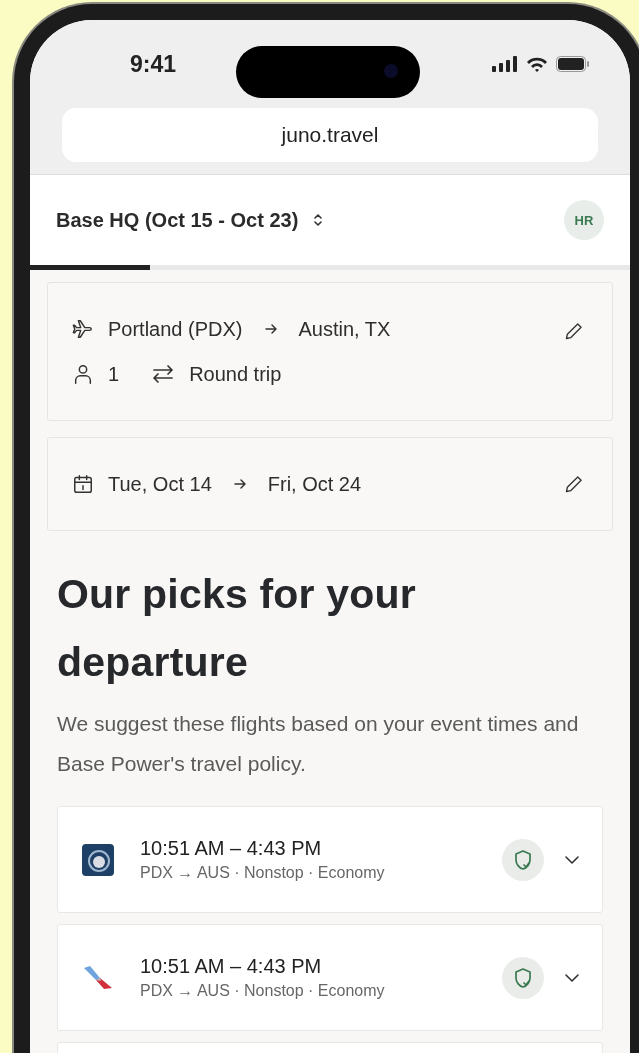  I want to click on user-avatar: HR, so click(584, 220).